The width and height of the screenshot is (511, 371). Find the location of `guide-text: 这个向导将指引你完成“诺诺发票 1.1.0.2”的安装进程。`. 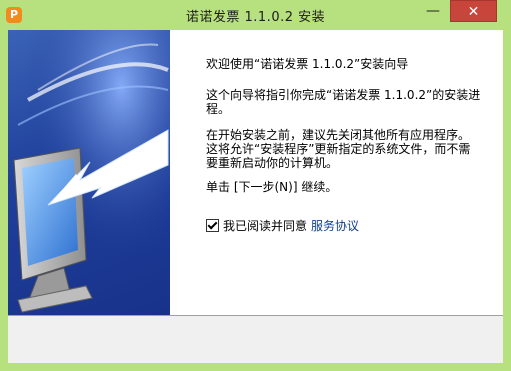

guide-text: 这个向导将指引你完成“诺诺发票 1.1.0.2”的安装进程。 is located at coordinates (343, 102).